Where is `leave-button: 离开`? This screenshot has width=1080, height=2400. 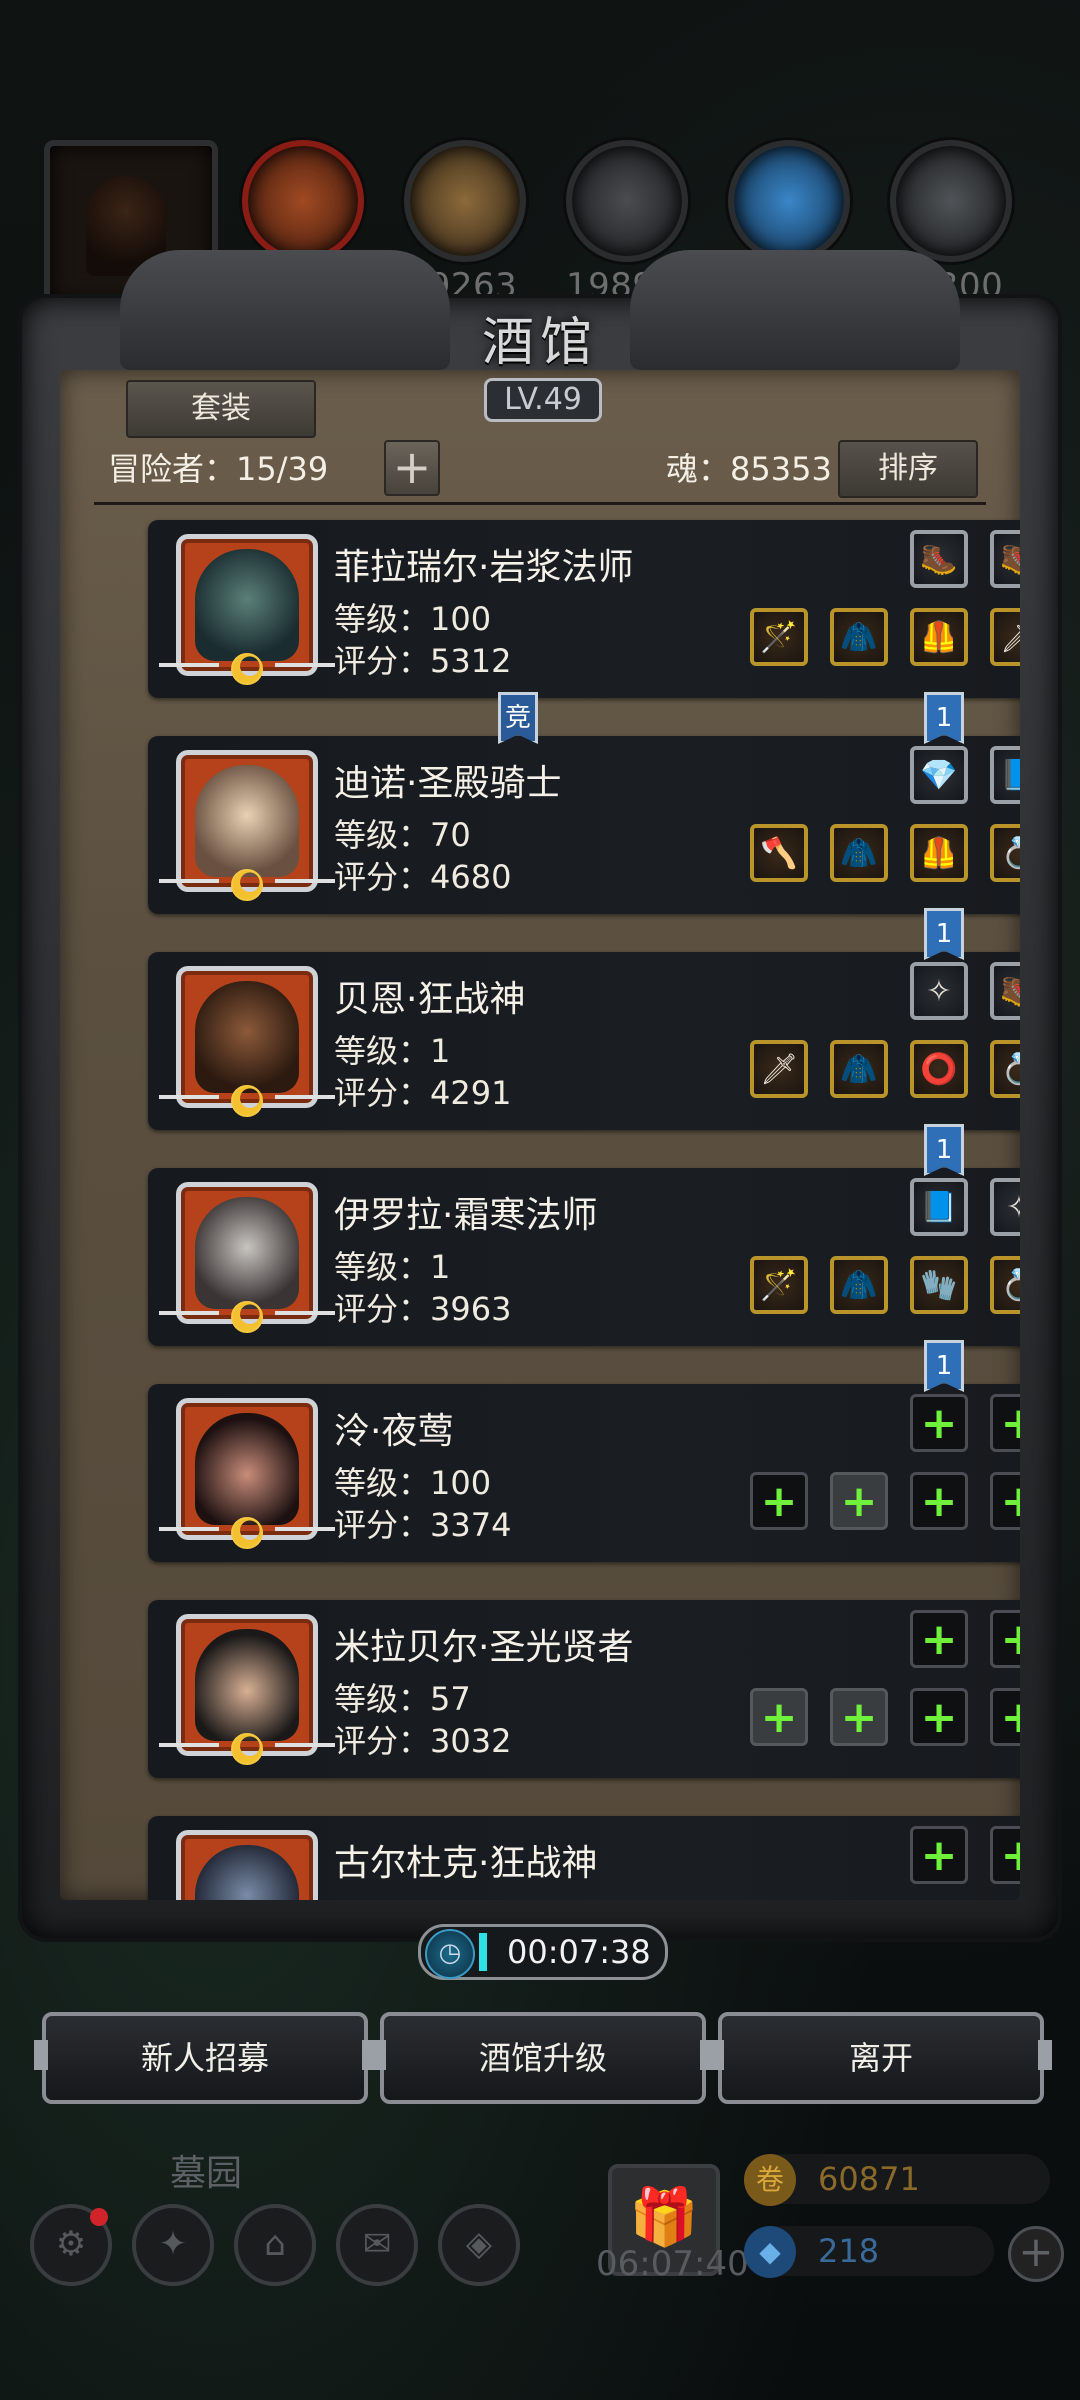
leave-button: 离开 is located at coordinates (881, 2058).